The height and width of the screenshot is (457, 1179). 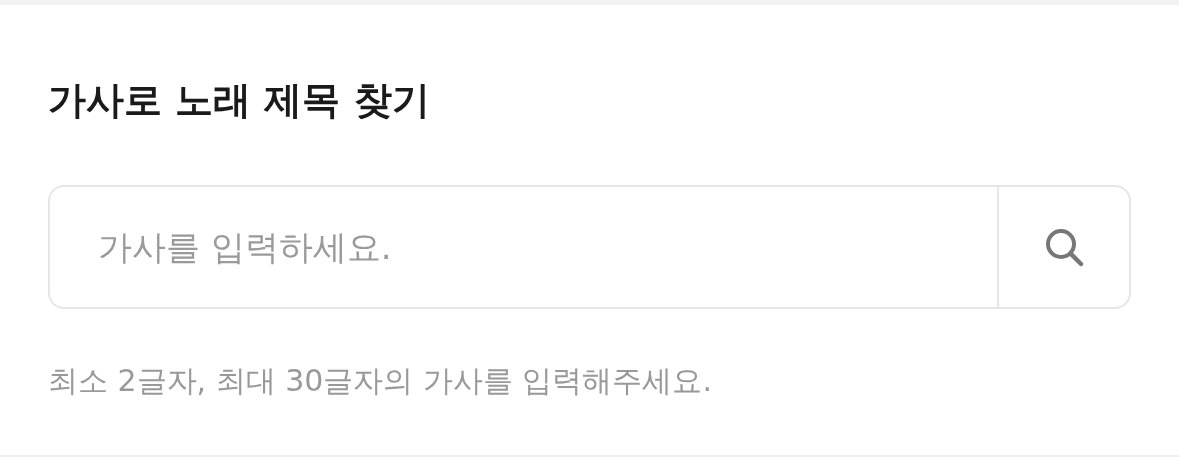 I want to click on search-icon, so click(x=1064, y=247).